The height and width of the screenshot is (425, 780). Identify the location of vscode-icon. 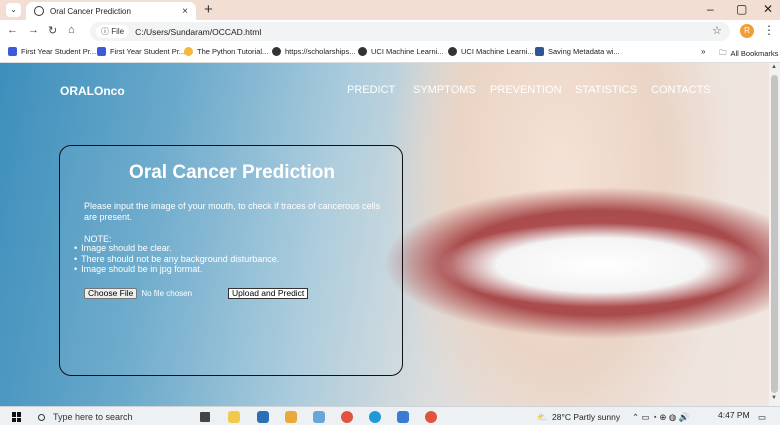
(403, 417).